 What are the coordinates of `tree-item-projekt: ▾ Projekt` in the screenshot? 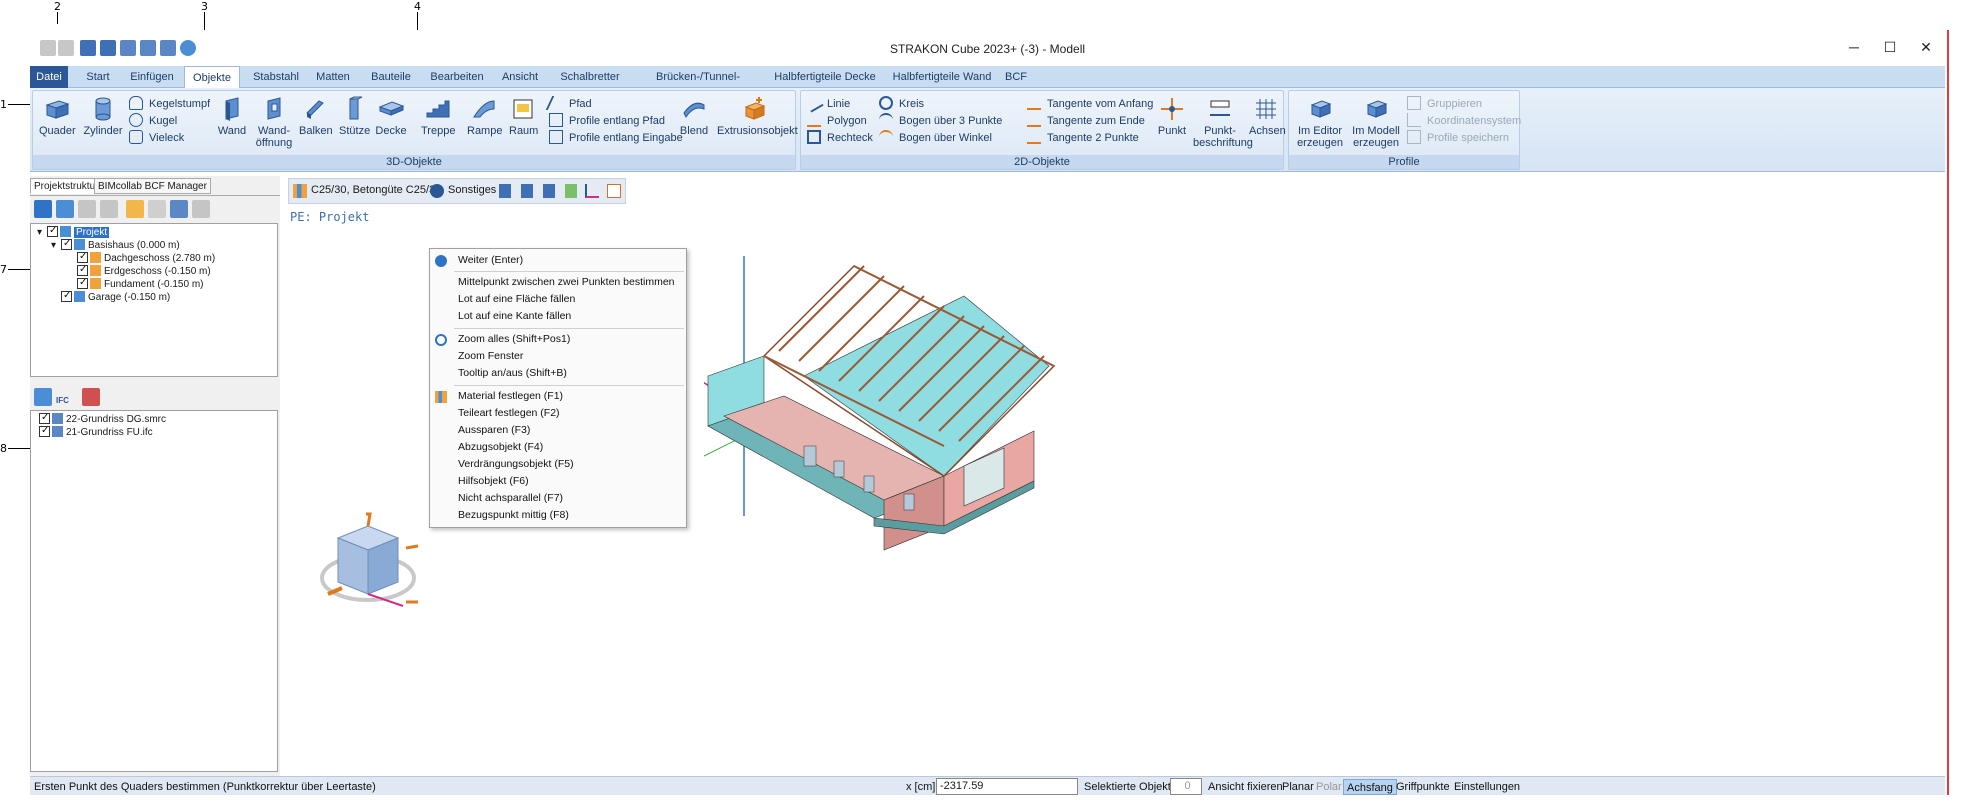 It's located at (73, 231).